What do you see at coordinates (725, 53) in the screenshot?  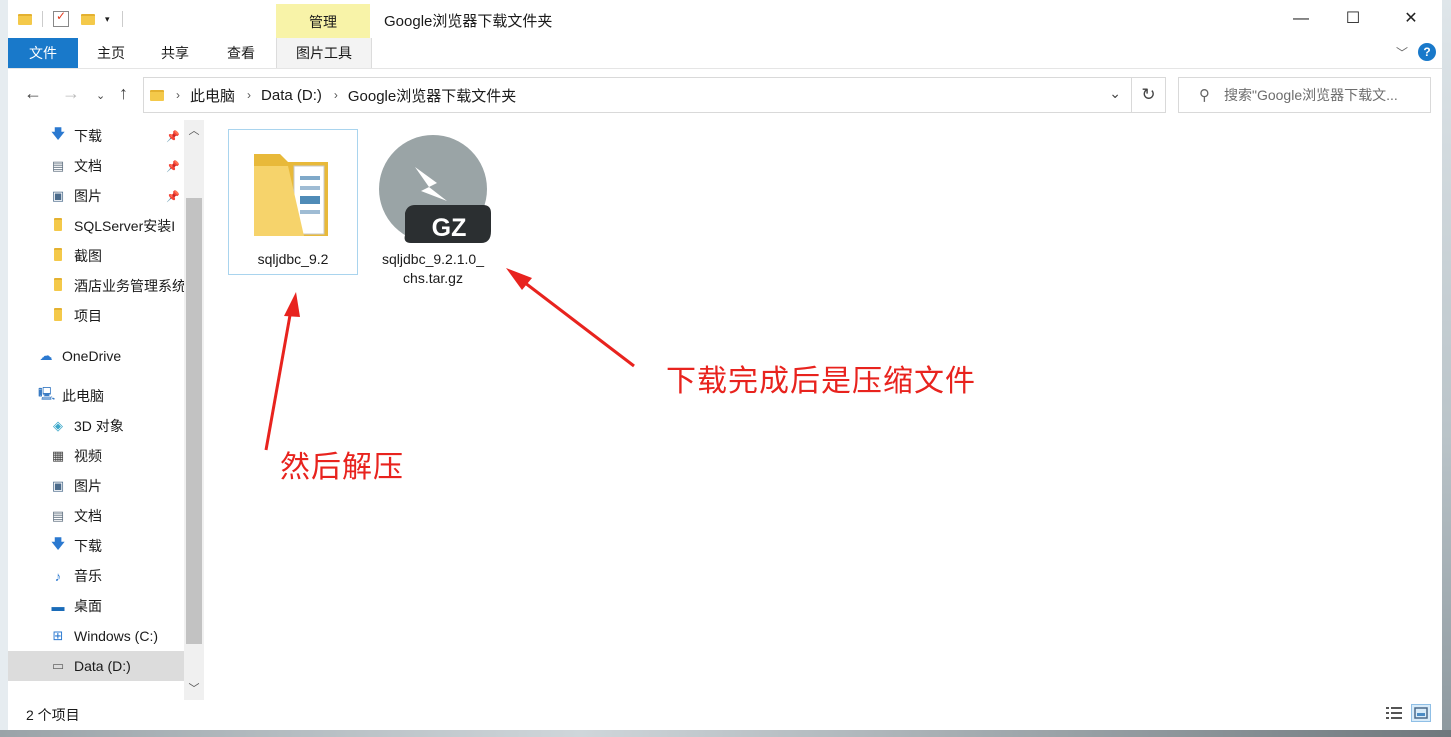 I see `ribbon-tabs: 文件 主页 共享 查看 图片工具 ﹀ ?` at bounding box center [725, 53].